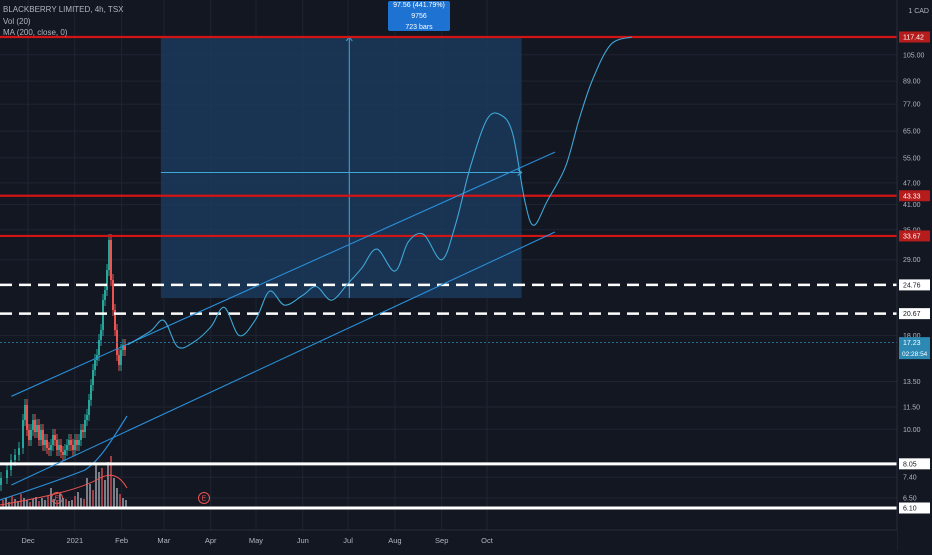 This screenshot has width=932, height=555. Describe the element at coordinates (918, 11) in the screenshot. I see `currency-label: 1 CAD` at that location.